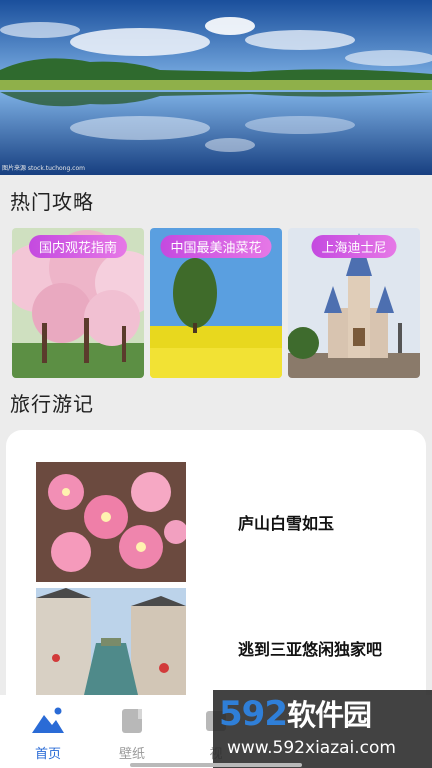  What do you see at coordinates (47, 754) in the screenshot?
I see `tab-label: 首页` at bounding box center [47, 754].